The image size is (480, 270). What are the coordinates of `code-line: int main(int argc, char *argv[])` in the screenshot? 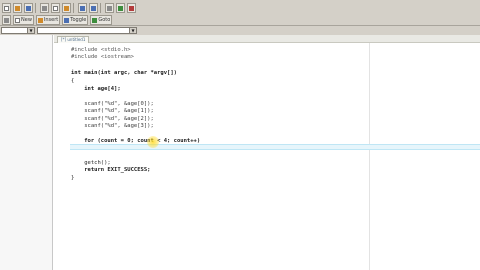 It's located at (124, 73).